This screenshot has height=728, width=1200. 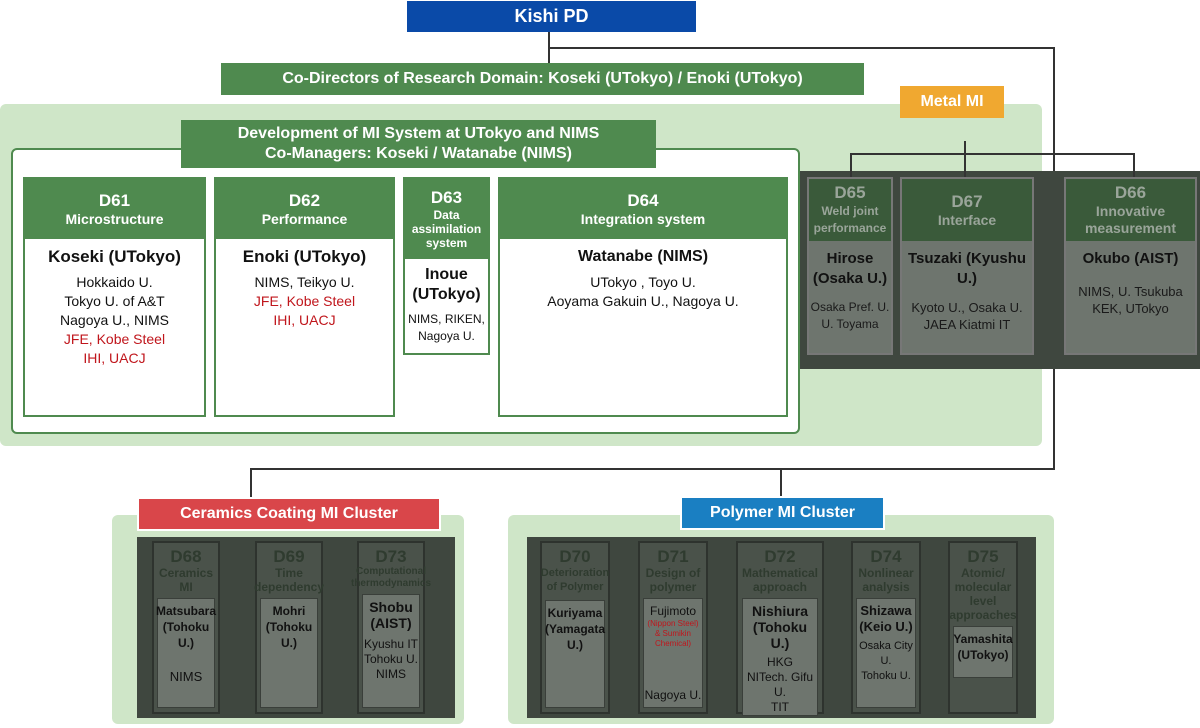 I want to click on lead: Watanabe (NIMS), so click(x=643, y=256).